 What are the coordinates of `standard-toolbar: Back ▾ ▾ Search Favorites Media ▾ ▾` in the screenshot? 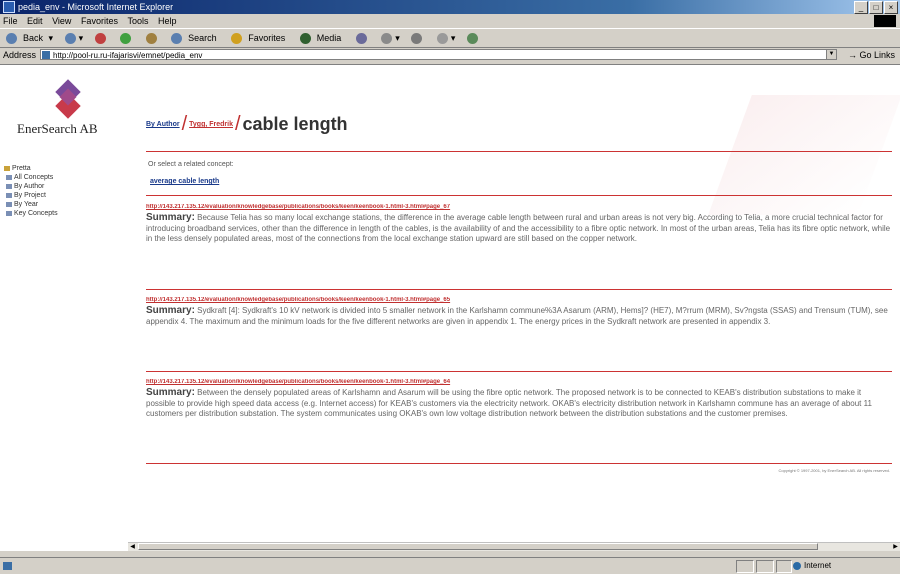 It's located at (450, 38).